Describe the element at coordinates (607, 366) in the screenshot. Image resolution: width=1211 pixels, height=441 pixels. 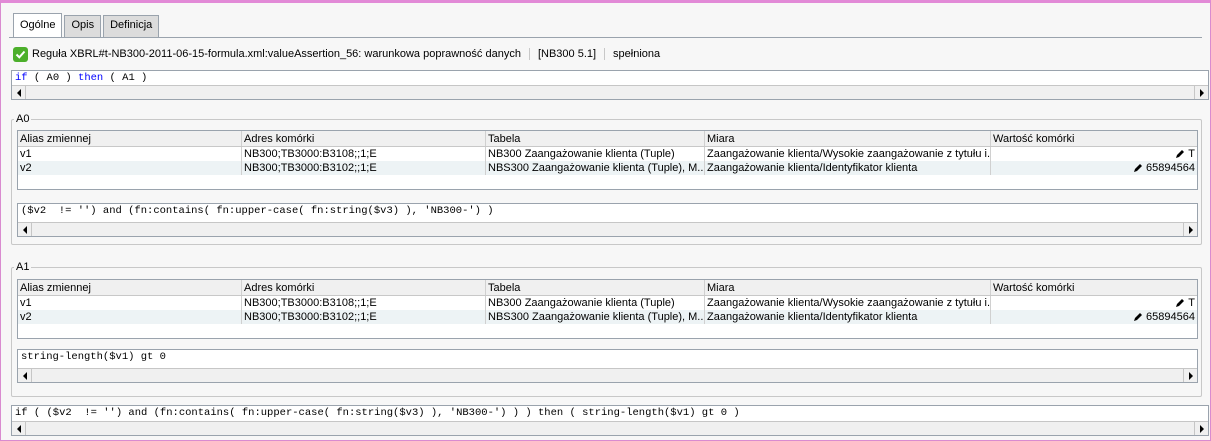
I see `expression-box-a1: string-length($v1) gt 0` at that location.